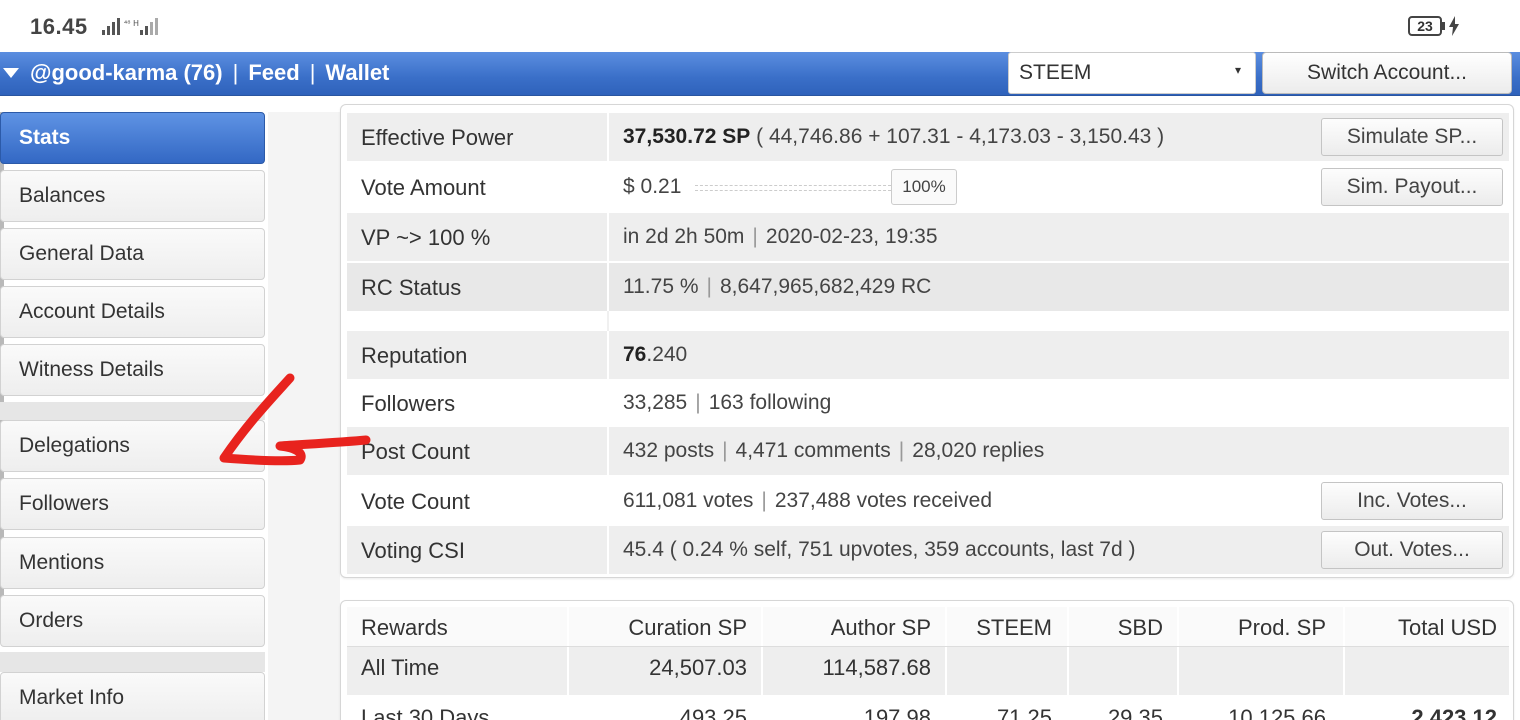 This screenshot has height=720, width=1520. What do you see at coordinates (687, 136) in the screenshot?
I see `effective-power-total: 37,530.72 SP` at bounding box center [687, 136].